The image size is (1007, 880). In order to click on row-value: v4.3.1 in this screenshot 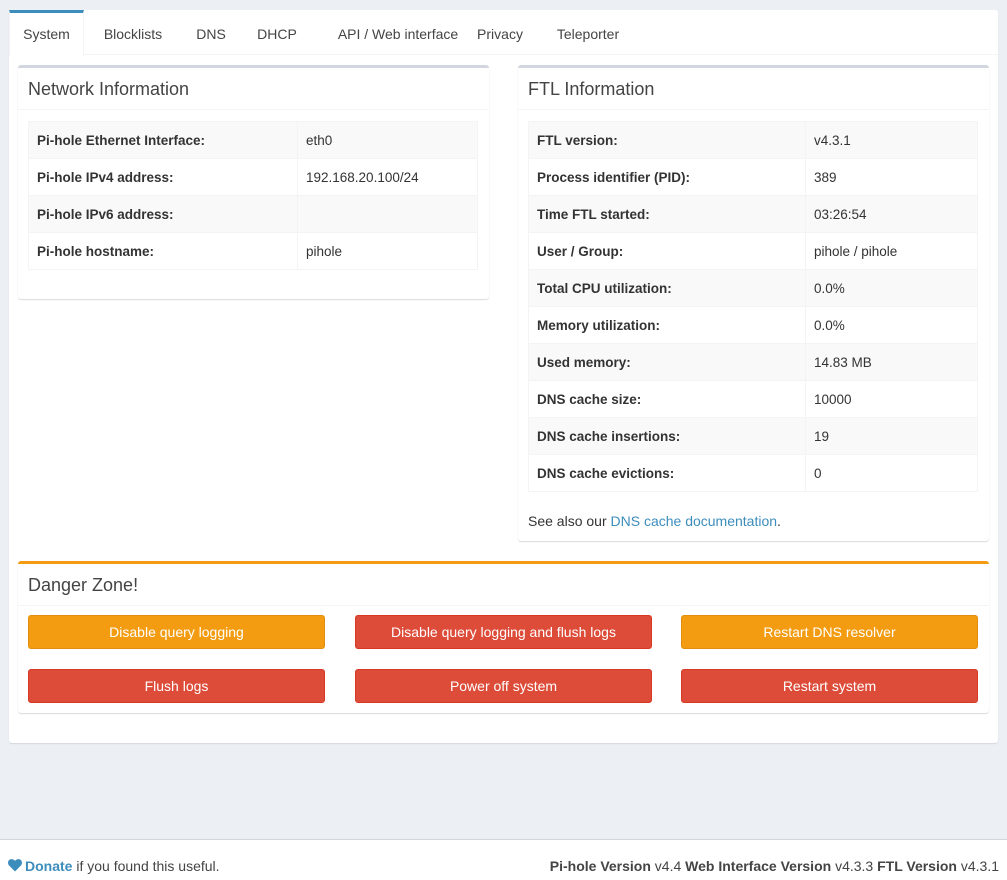, I will do `click(891, 140)`.